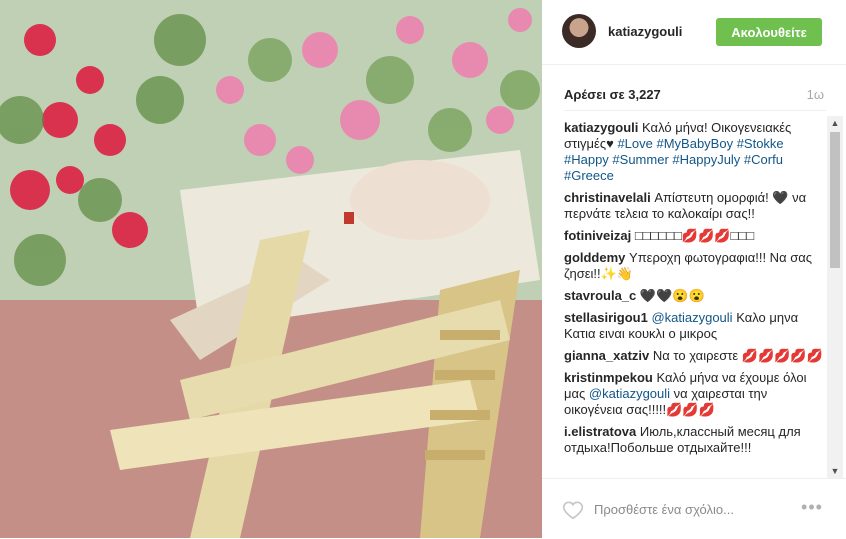 The image size is (846, 539). I want to click on divider, so click(695, 110).